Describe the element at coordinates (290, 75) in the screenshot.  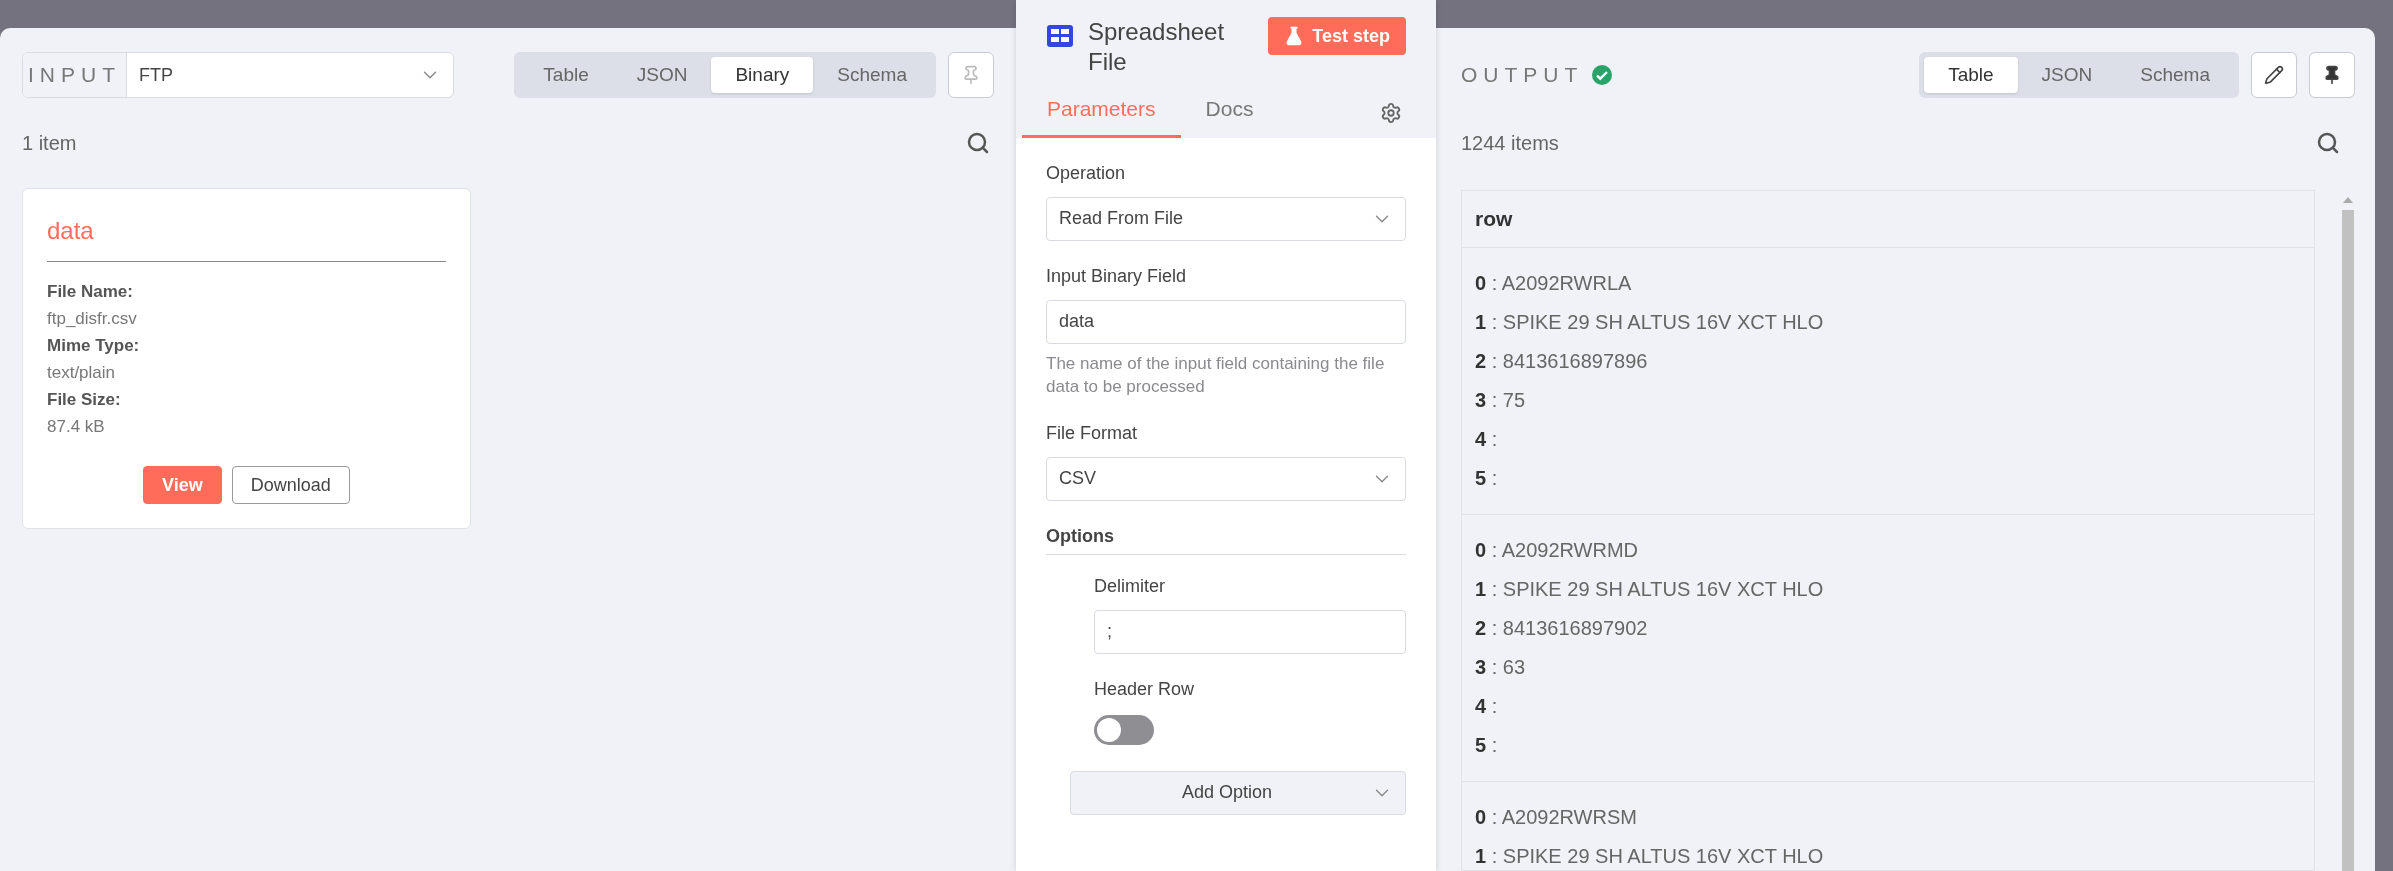
I see `dropdown-field: FTP` at that location.